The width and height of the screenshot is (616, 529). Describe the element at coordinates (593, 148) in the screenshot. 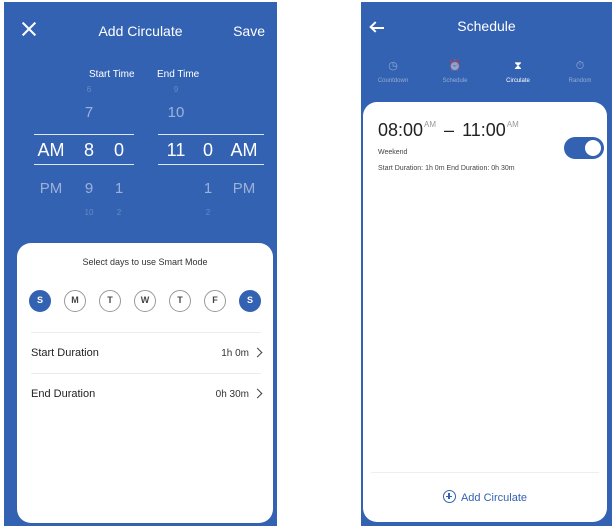

I see `toggle-knob` at that location.